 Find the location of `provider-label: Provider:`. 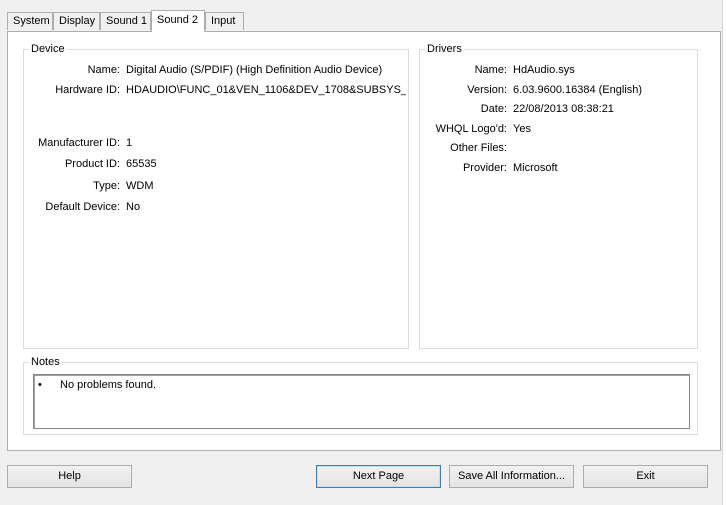

provider-label: Provider: is located at coordinates (484, 168).